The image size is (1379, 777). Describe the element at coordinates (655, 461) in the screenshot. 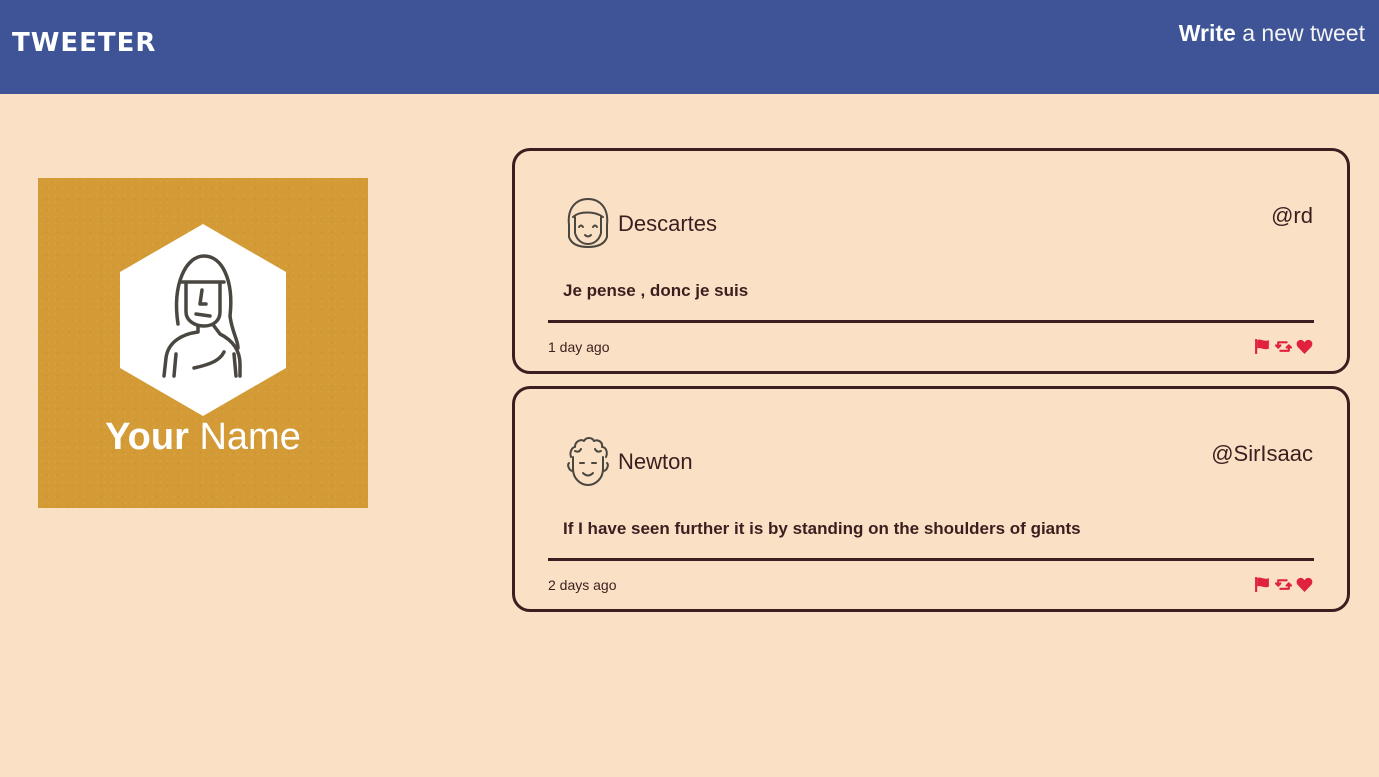

I see `tweet-author: Newton` at that location.